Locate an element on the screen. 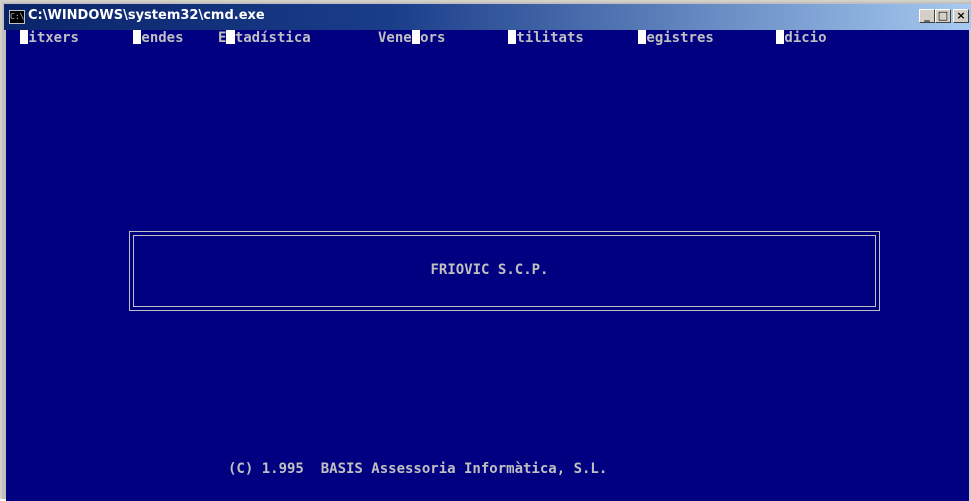  menu-item-venedors: Vene ors is located at coordinates (411, 38).